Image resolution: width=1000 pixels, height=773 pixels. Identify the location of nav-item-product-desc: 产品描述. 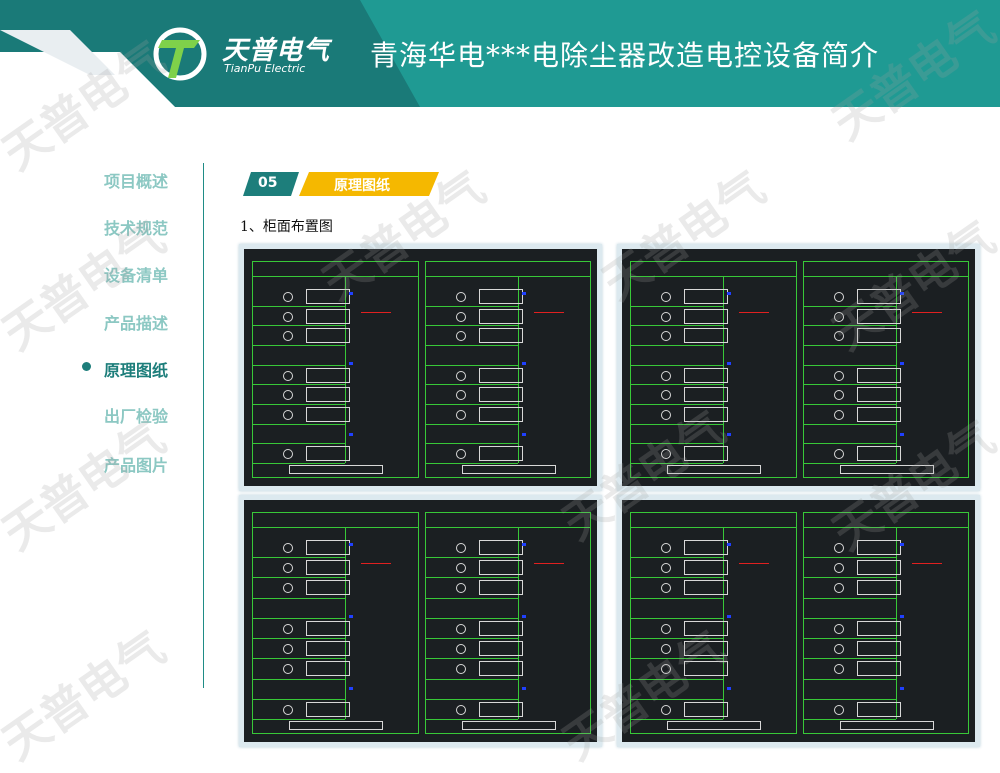
(136, 322).